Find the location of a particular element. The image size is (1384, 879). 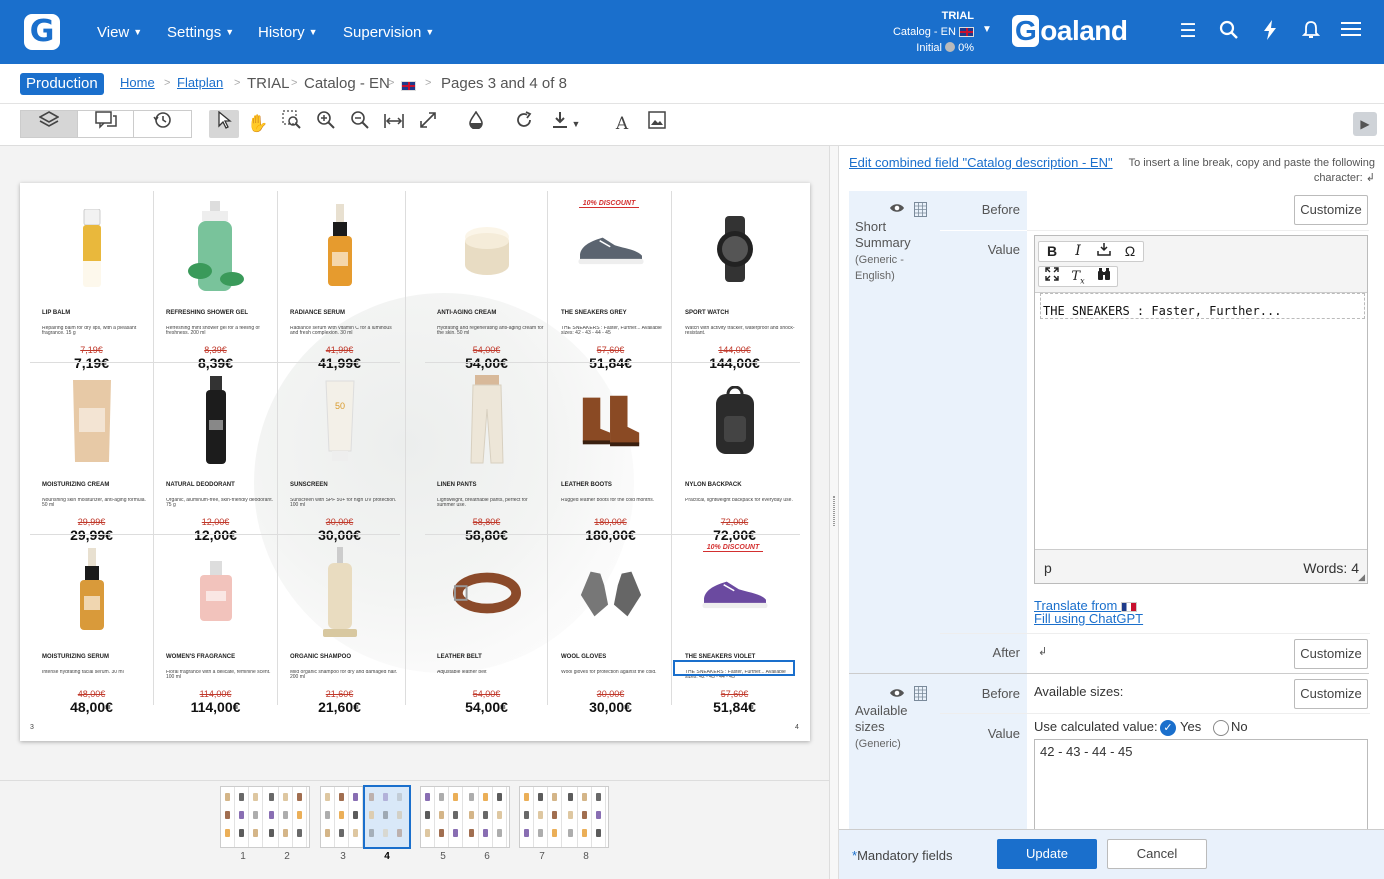

refresh-icon is located at coordinates (524, 124).